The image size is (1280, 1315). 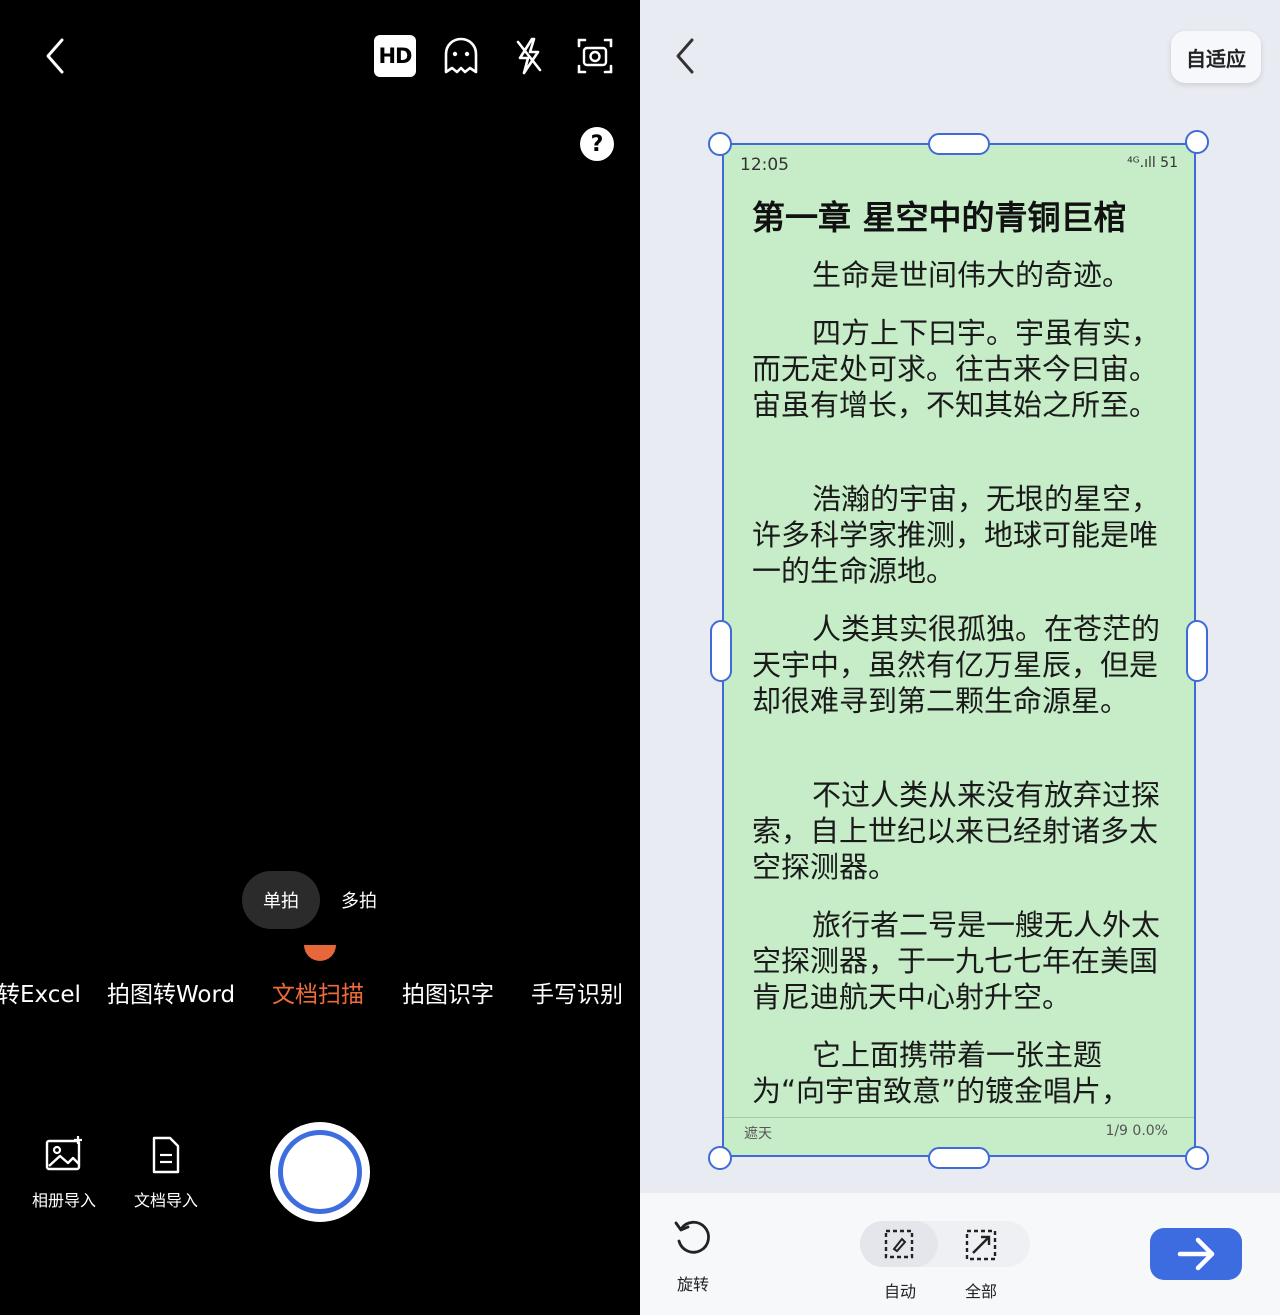 What do you see at coordinates (693, 1255) in the screenshot?
I see `rotate-button: 旋转` at bounding box center [693, 1255].